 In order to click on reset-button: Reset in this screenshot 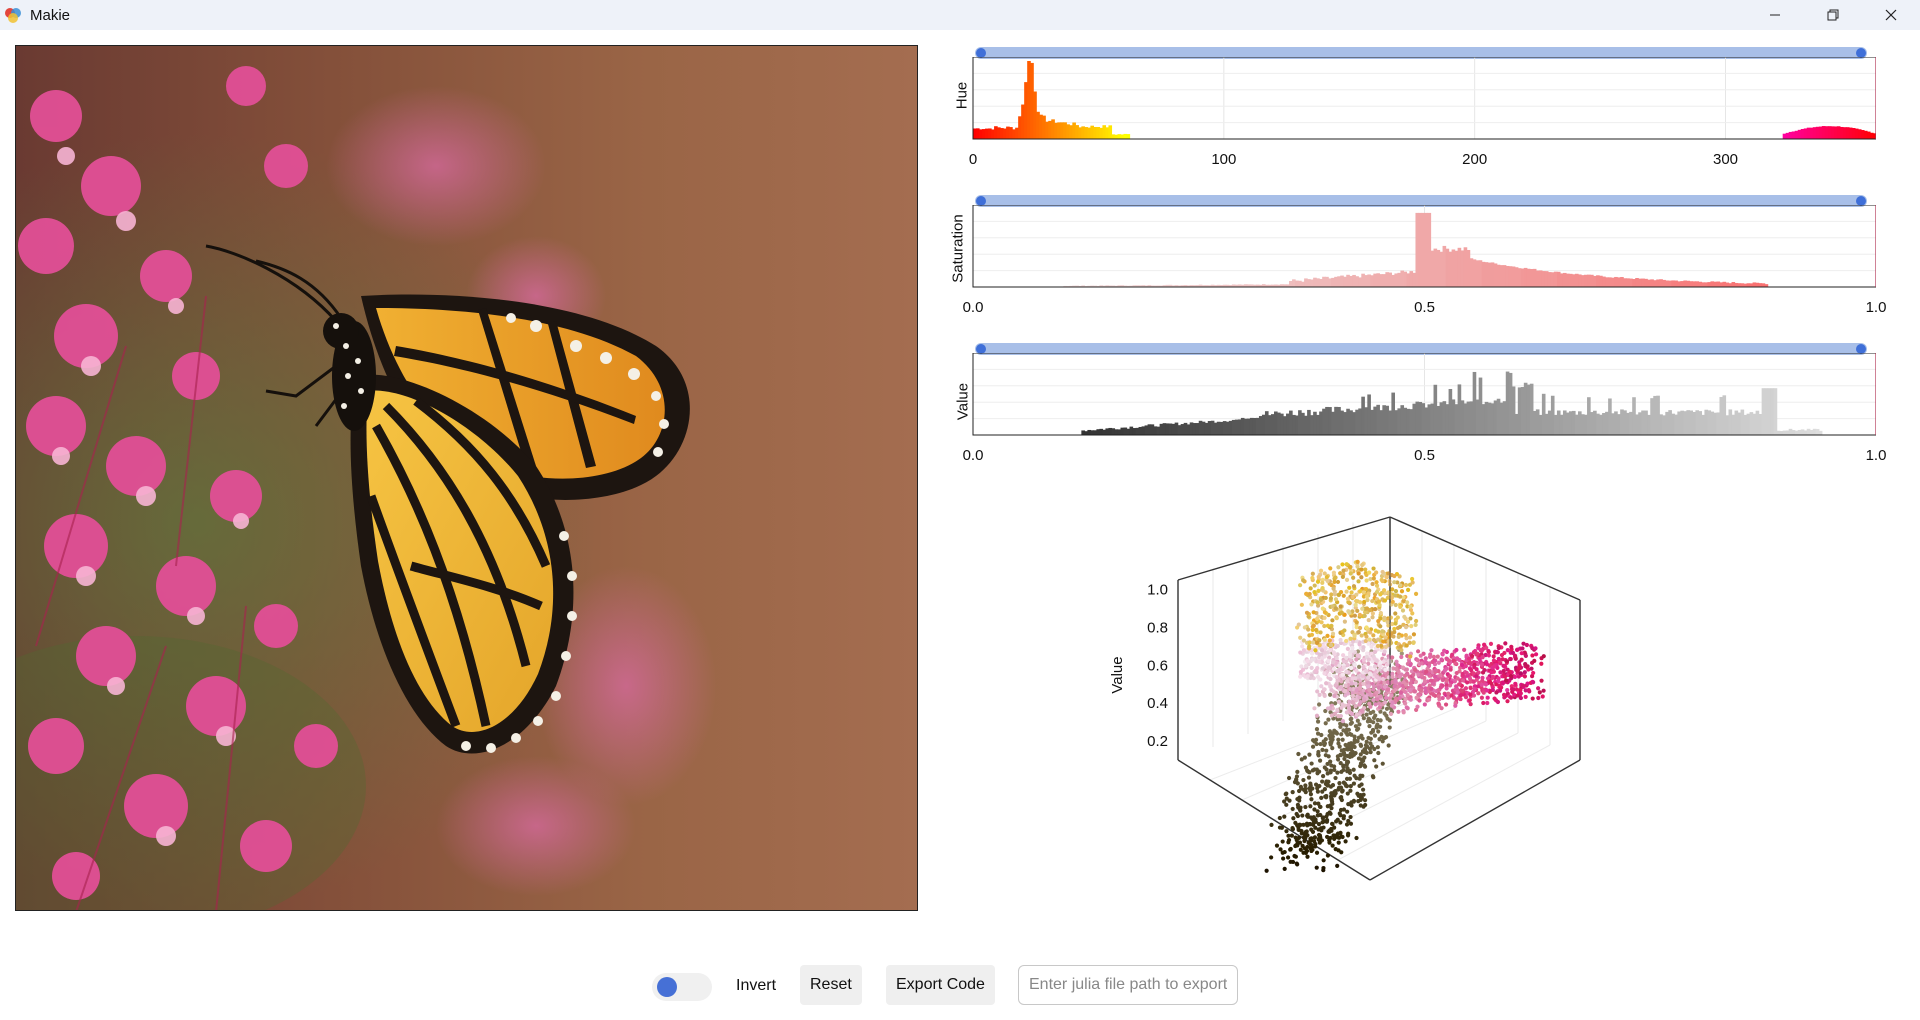, I will do `click(831, 985)`.